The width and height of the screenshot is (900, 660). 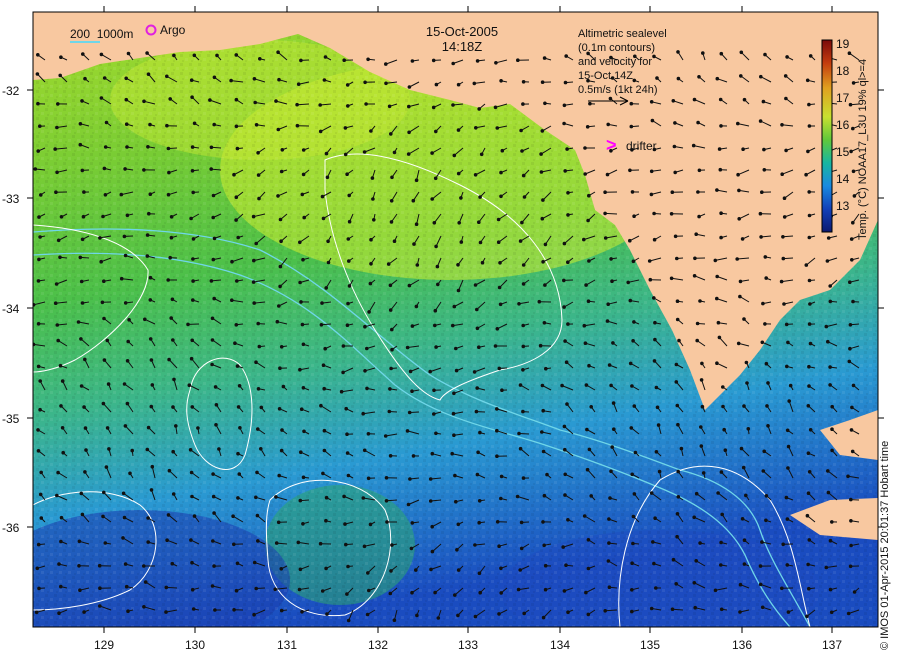 What do you see at coordinates (827, 136) in the screenshot?
I see `colorbar` at bounding box center [827, 136].